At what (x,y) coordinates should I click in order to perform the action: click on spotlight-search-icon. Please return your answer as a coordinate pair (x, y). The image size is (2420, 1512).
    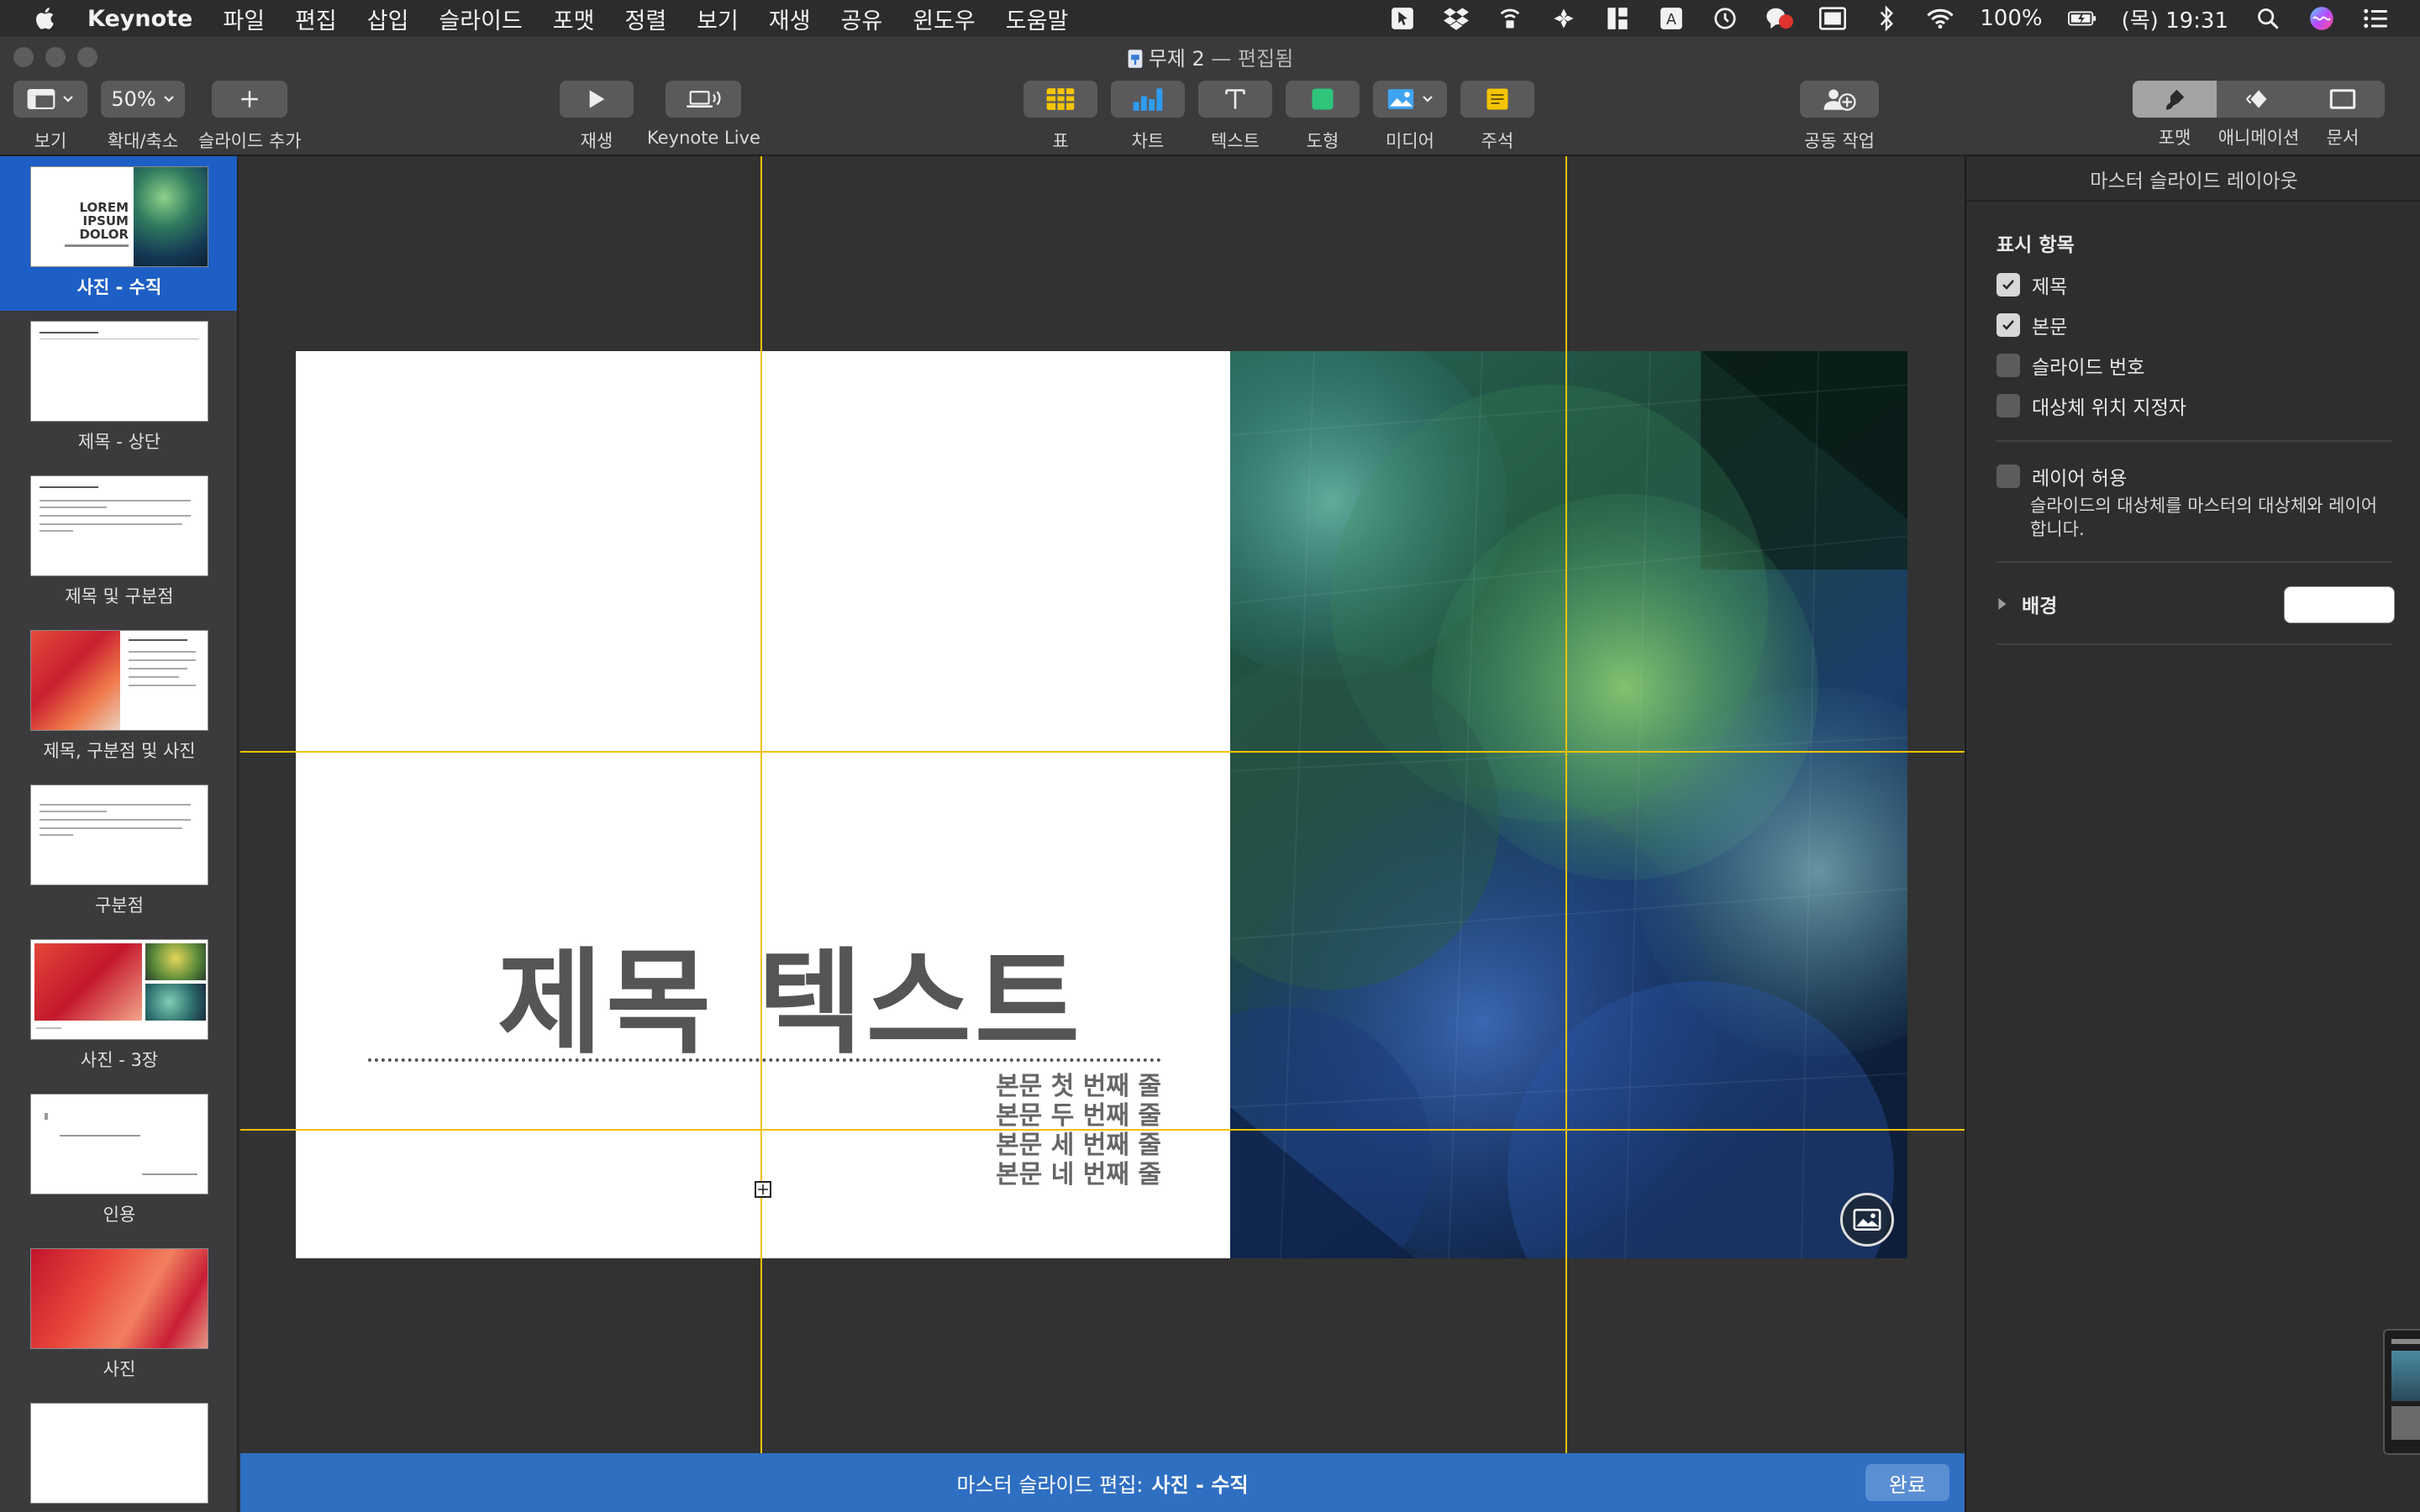
    Looking at the image, I should click on (2268, 18).